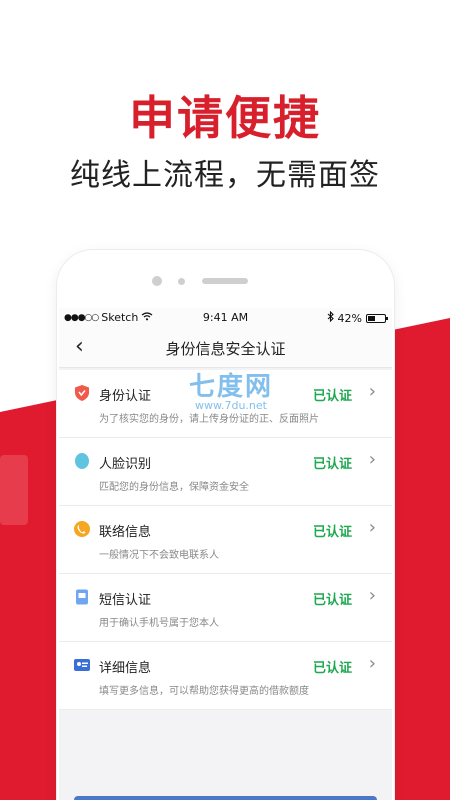 The height and width of the screenshot is (800, 450). Describe the element at coordinates (330, 317) in the screenshot. I see `bluetooth-icon` at that location.